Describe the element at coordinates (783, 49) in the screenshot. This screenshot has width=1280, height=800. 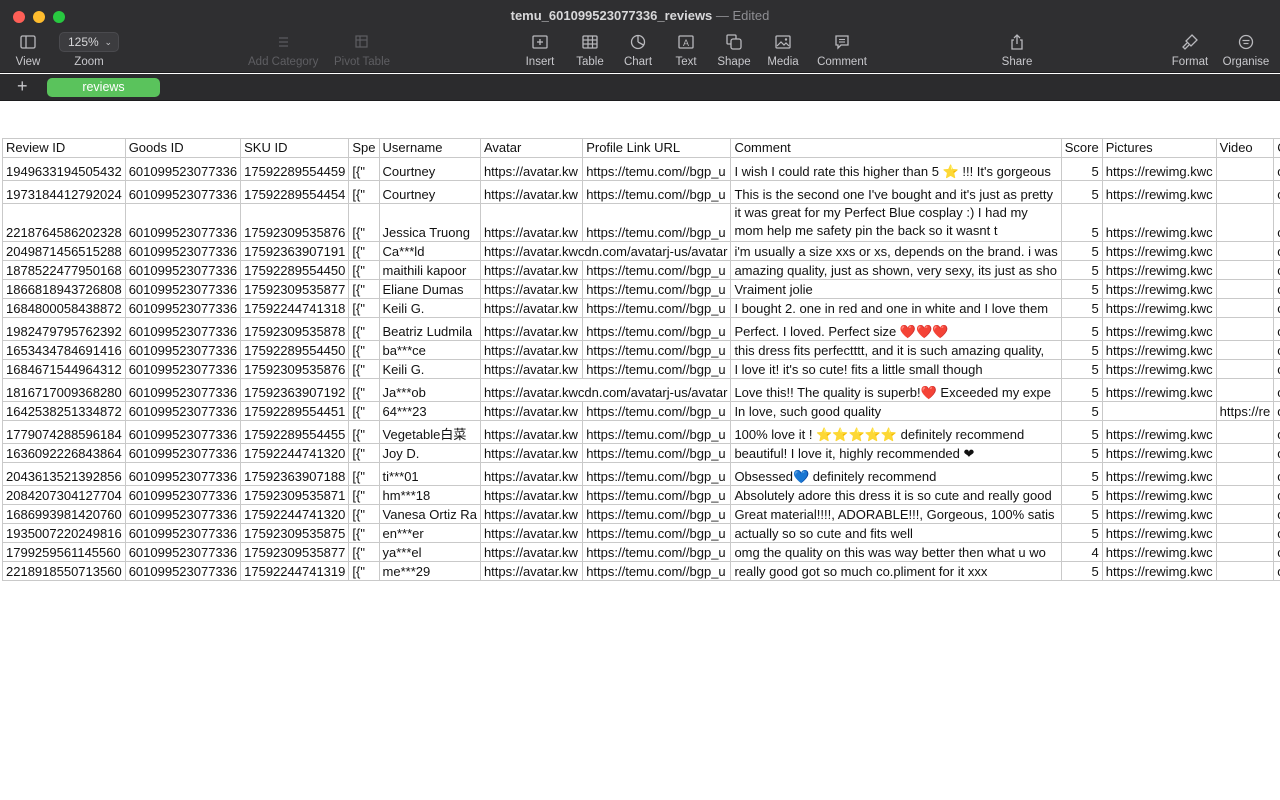
I see `media-button: Media` at that location.